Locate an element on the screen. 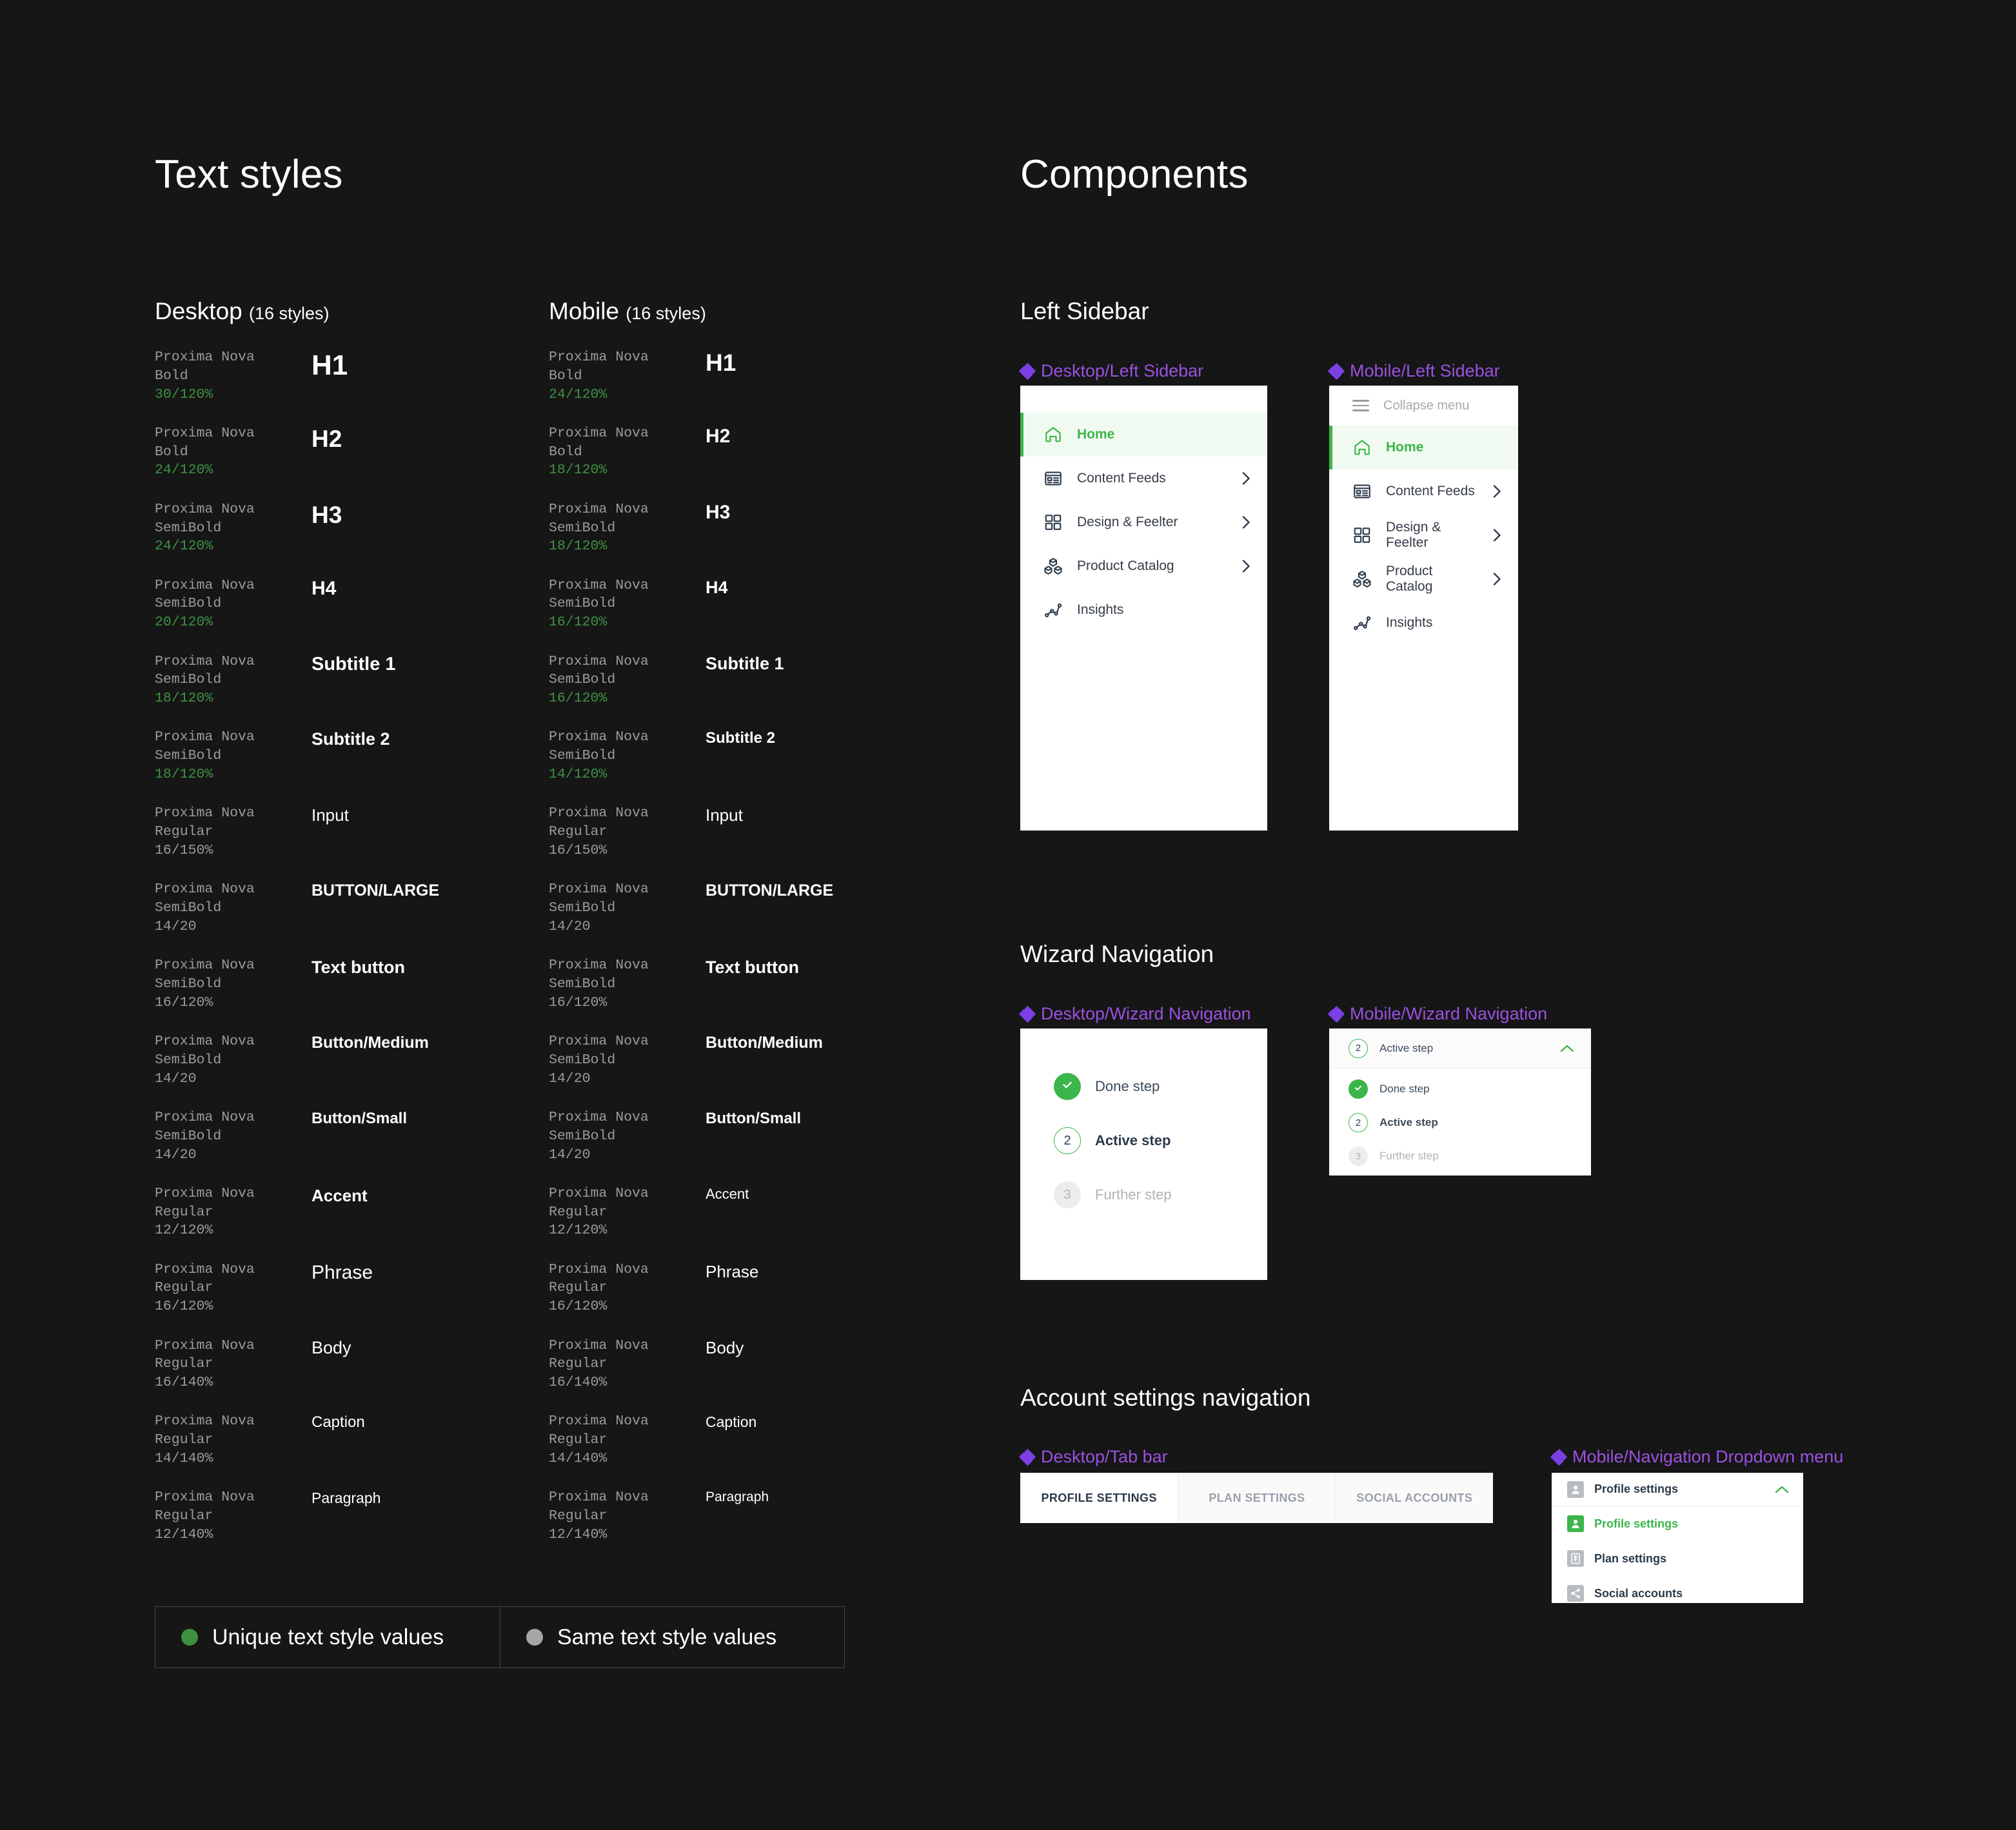 This screenshot has width=2016, height=1830. chevron-right-icon is located at coordinates (1496, 579).